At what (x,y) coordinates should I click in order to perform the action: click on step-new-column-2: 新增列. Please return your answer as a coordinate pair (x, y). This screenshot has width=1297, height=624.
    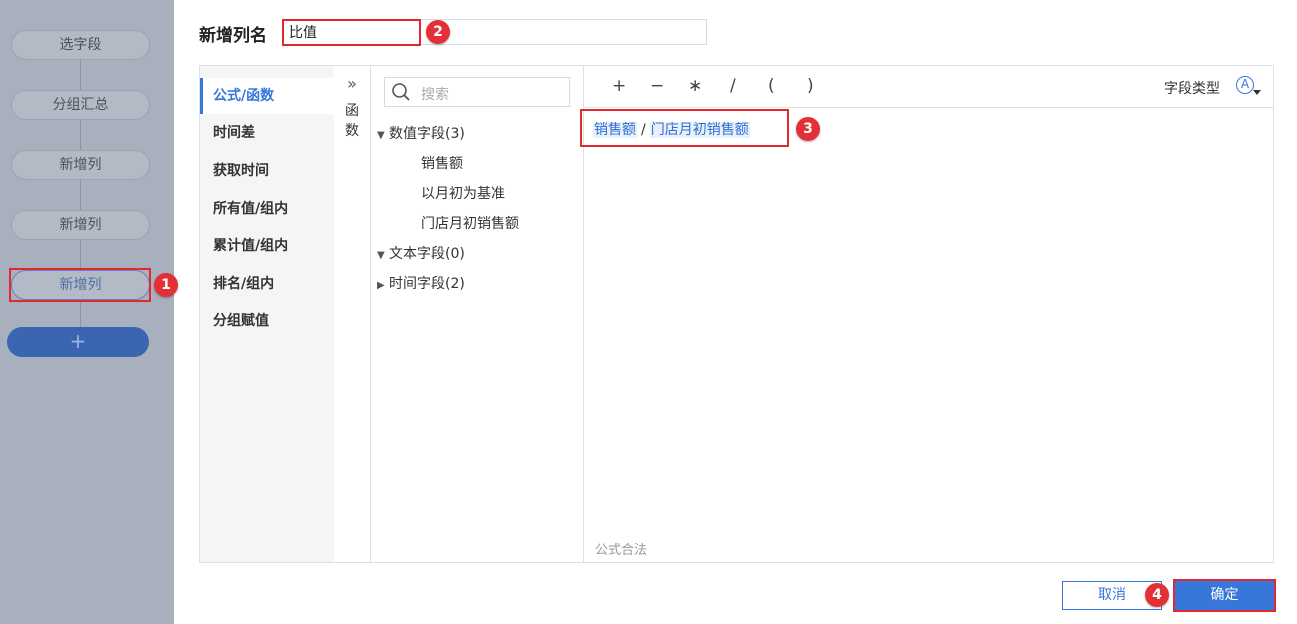
    Looking at the image, I should click on (80, 225).